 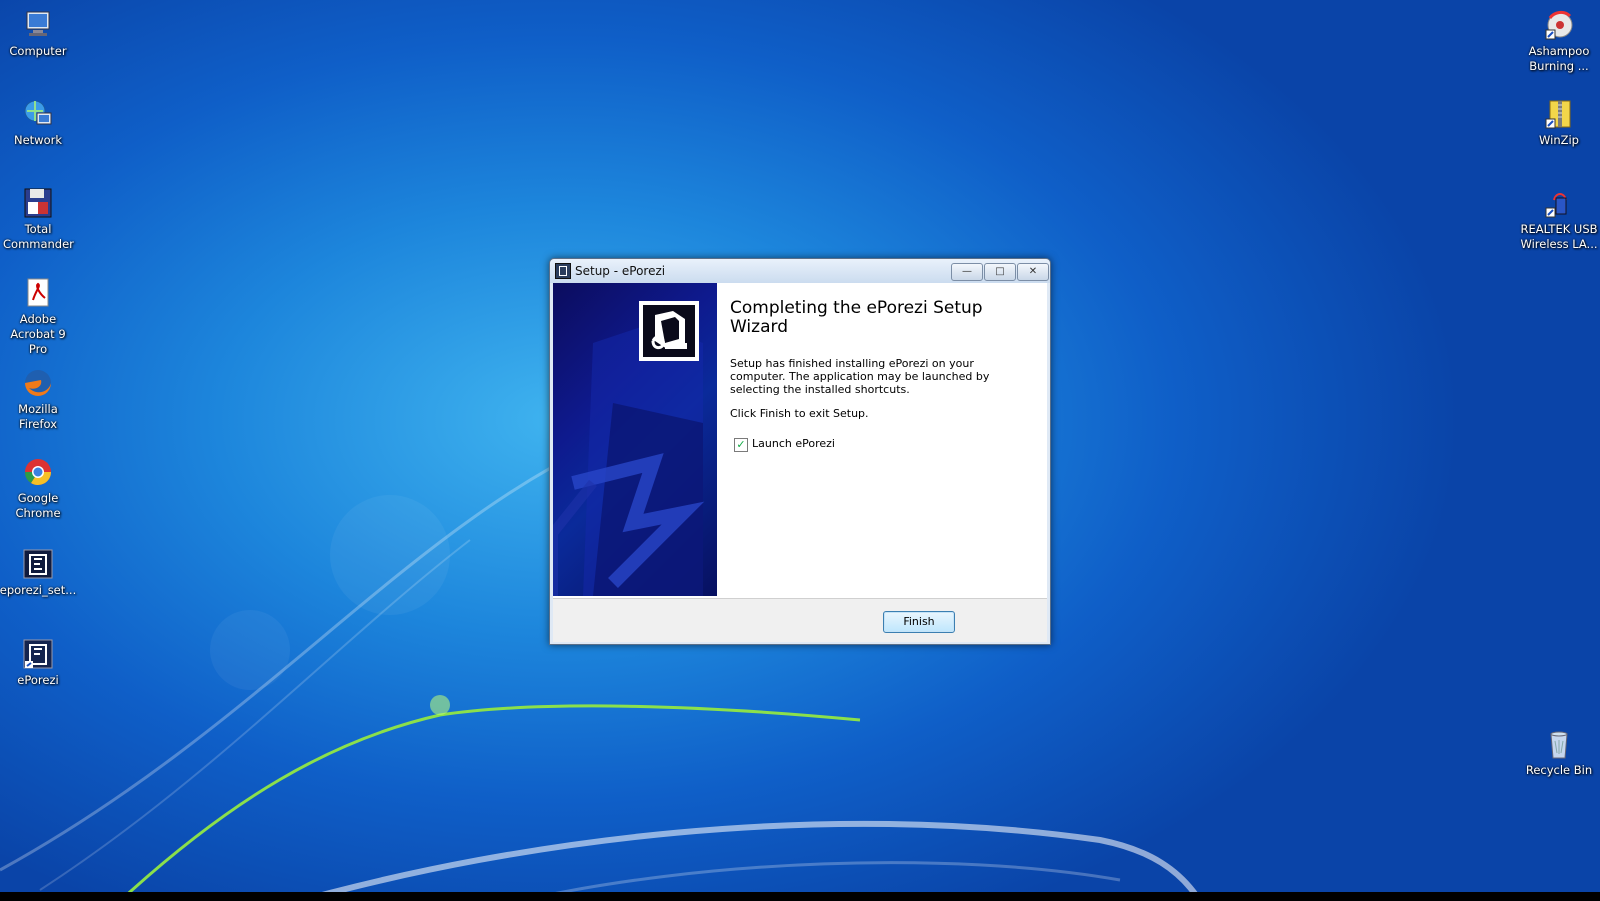 What do you see at coordinates (38, 112) in the screenshot?
I see `network-icon` at bounding box center [38, 112].